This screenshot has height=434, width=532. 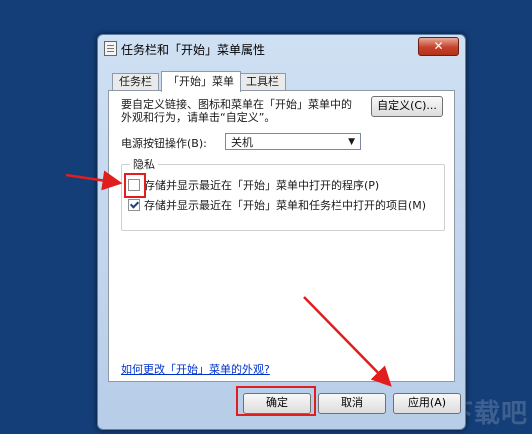 I want to click on close-icon: ✕, so click(x=438, y=46).